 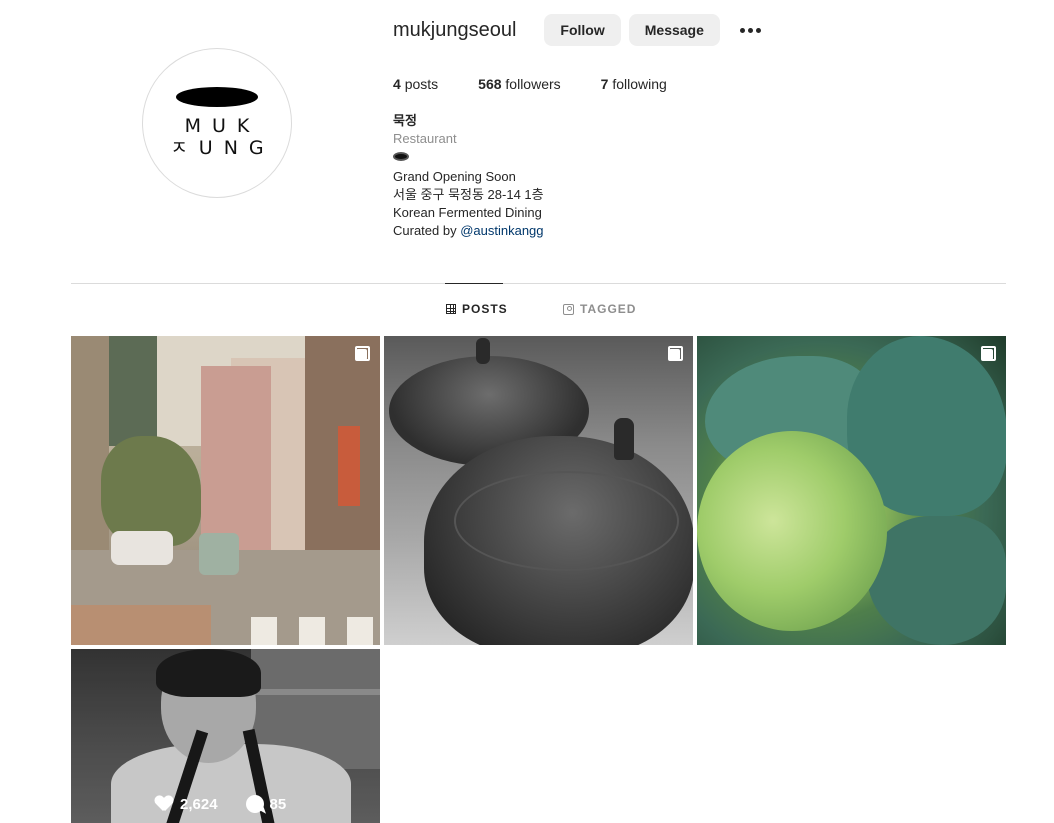 I want to click on followers-count: 568, so click(x=490, y=84).